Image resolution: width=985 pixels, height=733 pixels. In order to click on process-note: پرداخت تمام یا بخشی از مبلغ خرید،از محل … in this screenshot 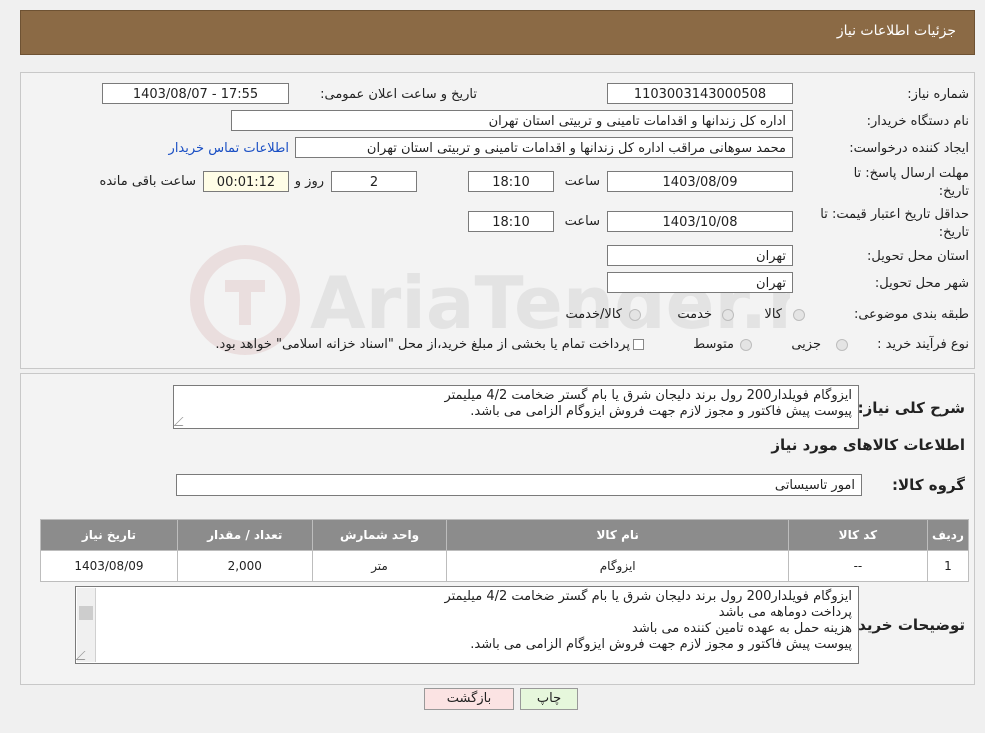, I will do `click(422, 344)`.